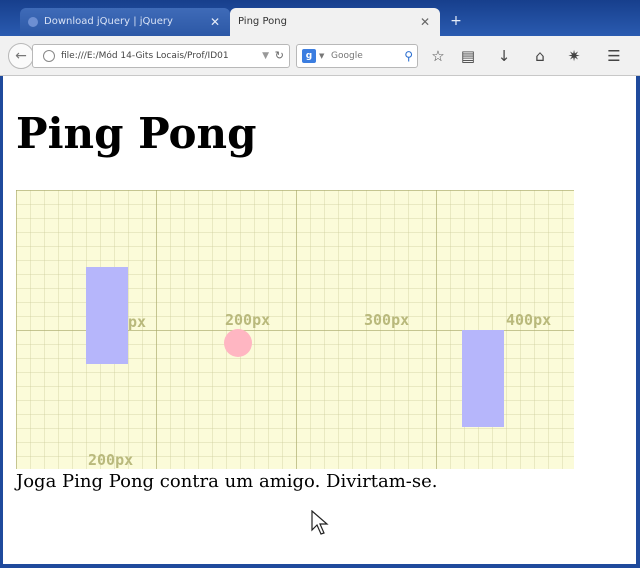 The width and height of the screenshot is (640, 568). Describe the element at coordinates (361, 56) in the screenshot. I see `search-input` at that location.